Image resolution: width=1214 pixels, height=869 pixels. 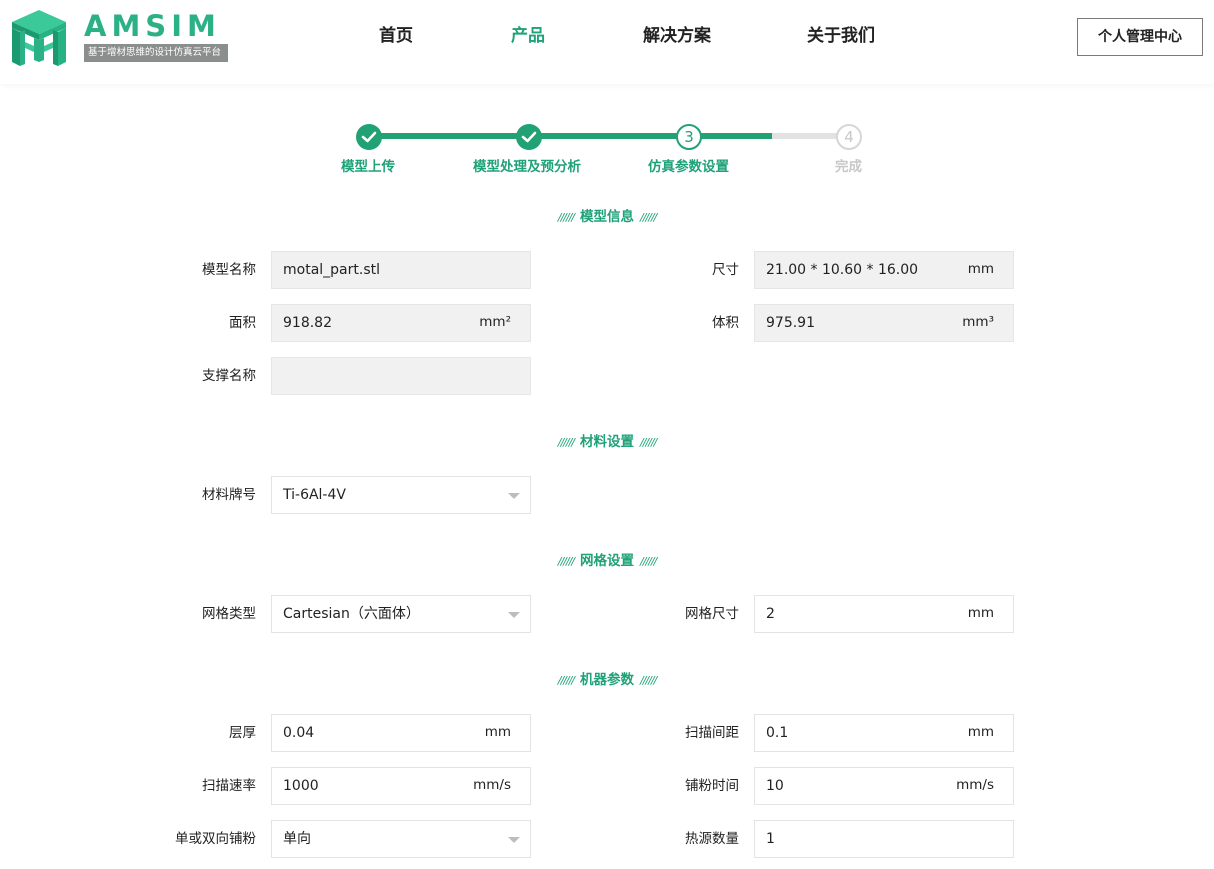 I want to click on recoat-time-label: 铺粉时间, so click(x=712, y=786).